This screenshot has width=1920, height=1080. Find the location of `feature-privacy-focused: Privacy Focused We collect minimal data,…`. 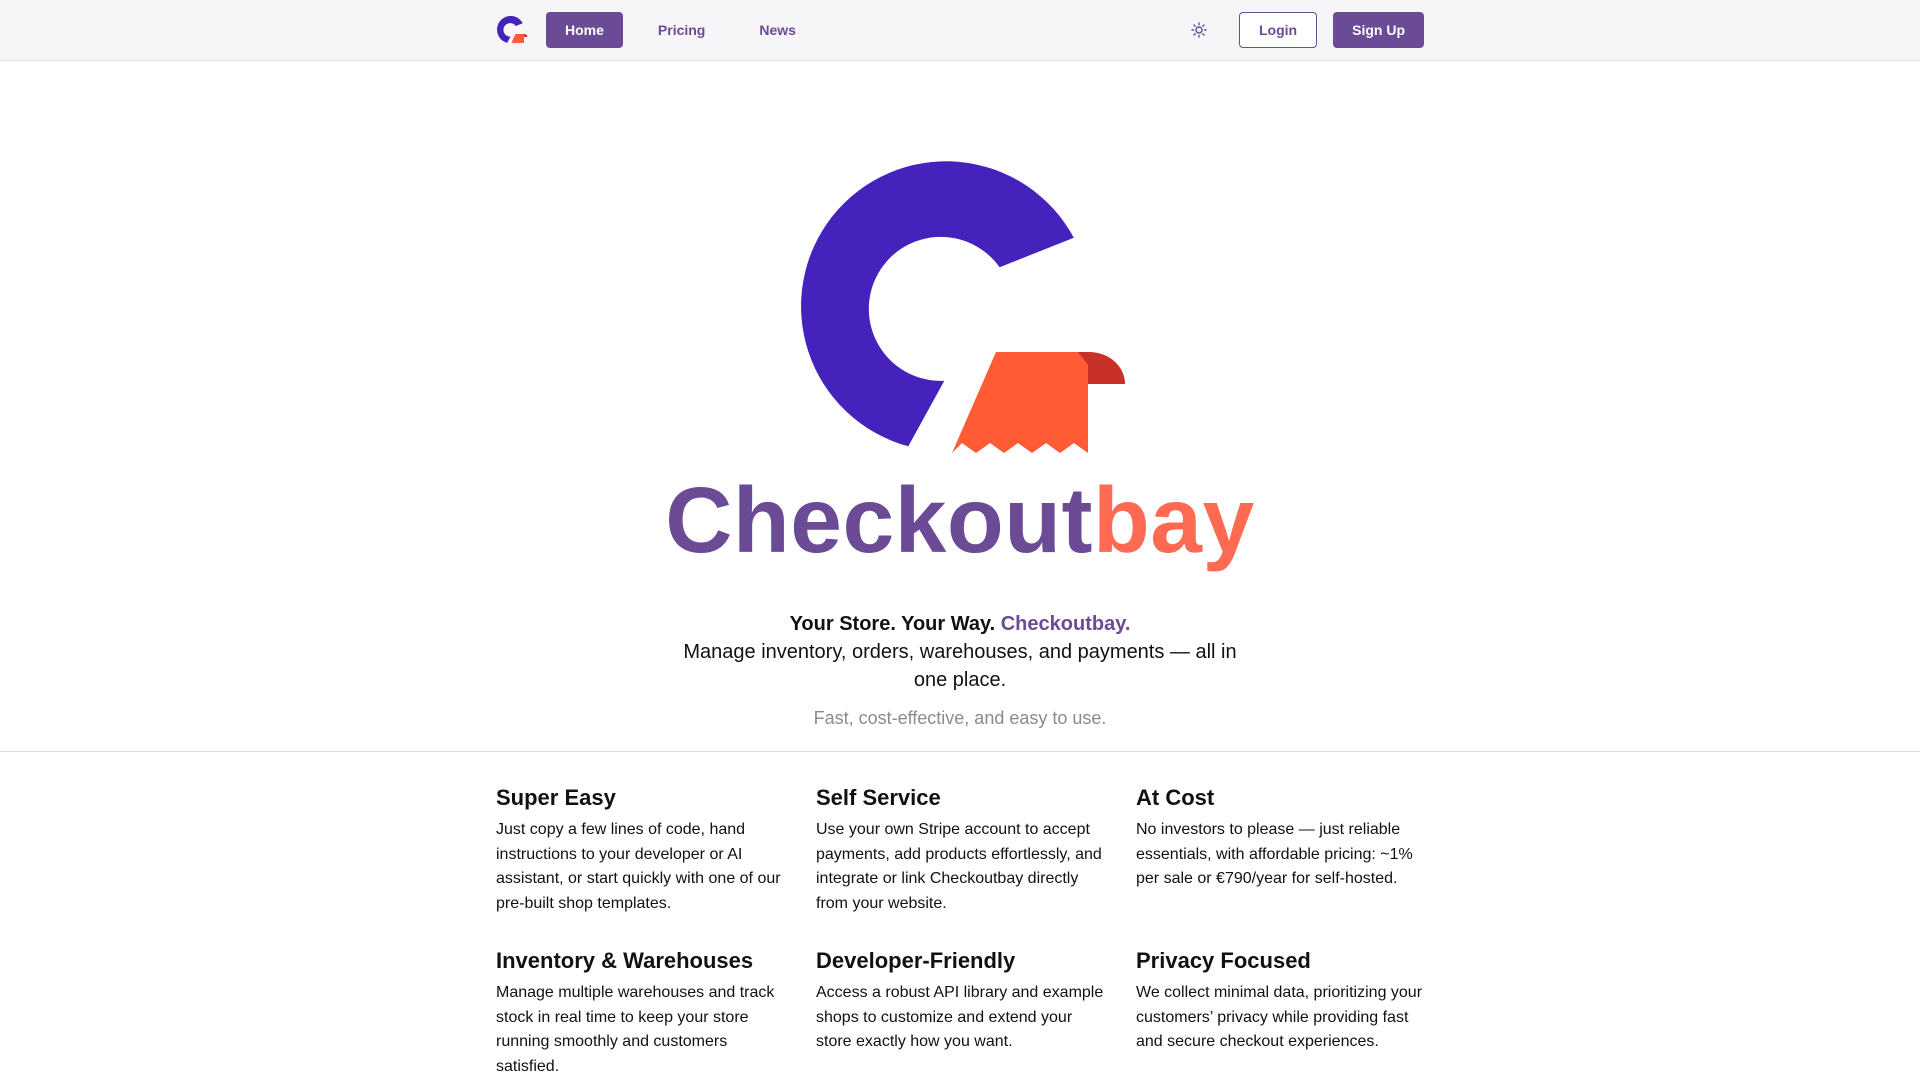

feature-privacy-focused: Privacy Focused We collect minimal data,… is located at coordinates (1286, 1013).